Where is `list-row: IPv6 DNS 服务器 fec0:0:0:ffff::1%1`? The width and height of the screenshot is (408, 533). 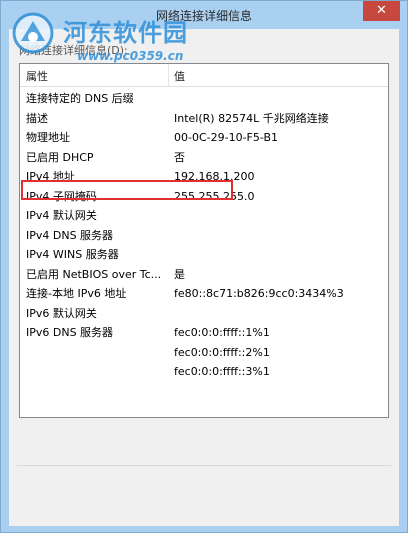
list-row: IPv6 DNS 服务器 fec0:0:0:ffff::1%1 is located at coordinates (204, 333).